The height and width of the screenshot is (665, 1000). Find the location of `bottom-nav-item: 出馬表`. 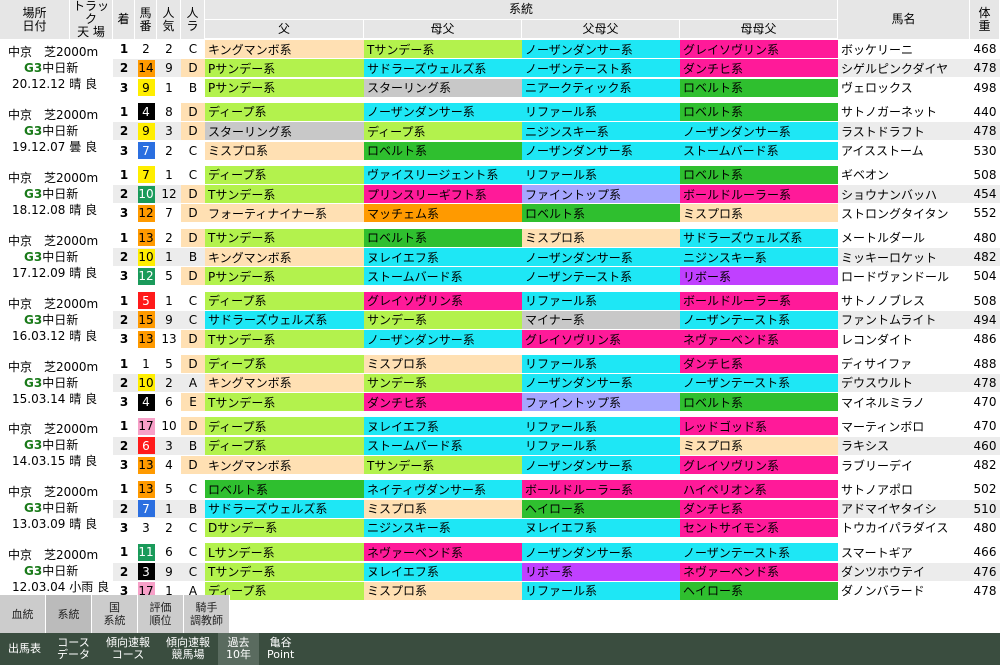

bottom-nav-item: 出馬表 is located at coordinates (24, 649).